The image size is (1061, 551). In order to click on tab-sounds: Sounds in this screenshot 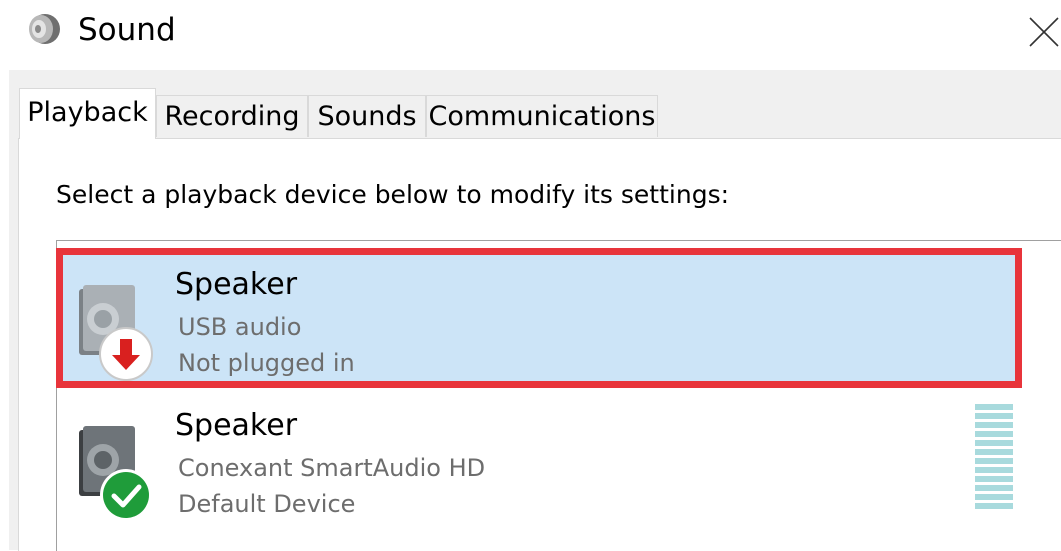, I will do `click(367, 116)`.